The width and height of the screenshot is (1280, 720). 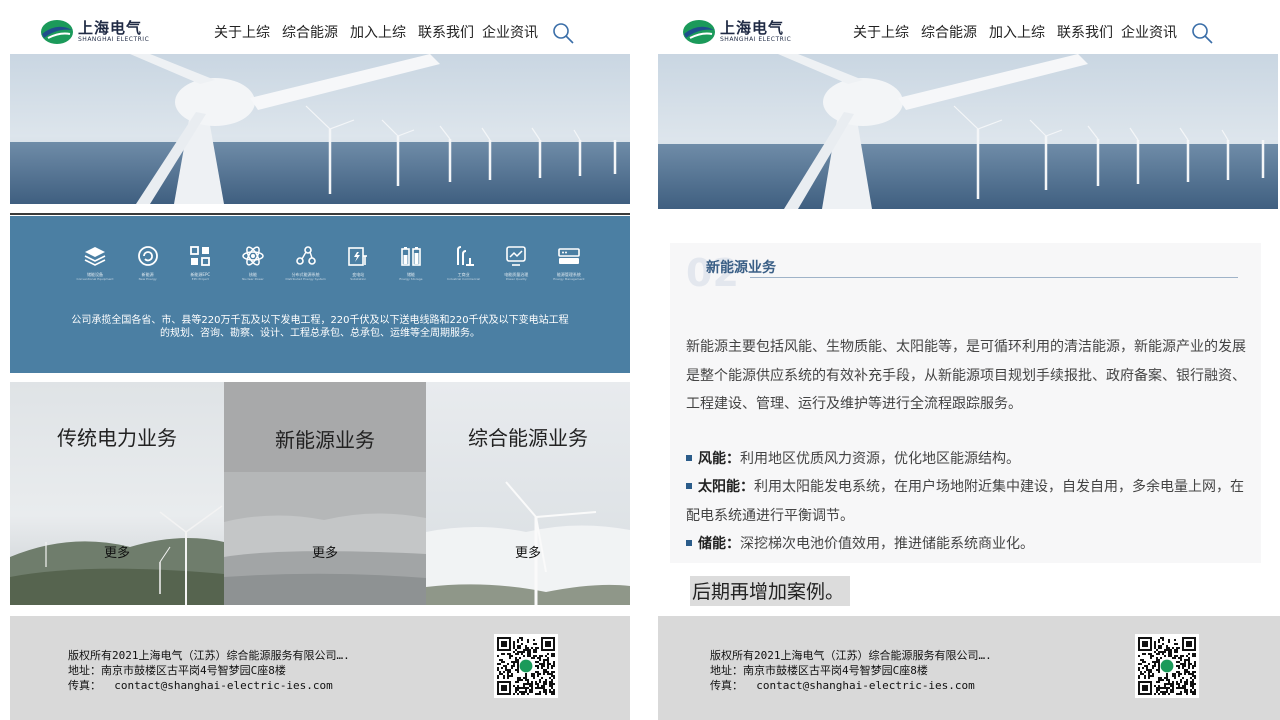 What do you see at coordinates (411, 256) in the screenshot?
I see `battery-icon` at bounding box center [411, 256].